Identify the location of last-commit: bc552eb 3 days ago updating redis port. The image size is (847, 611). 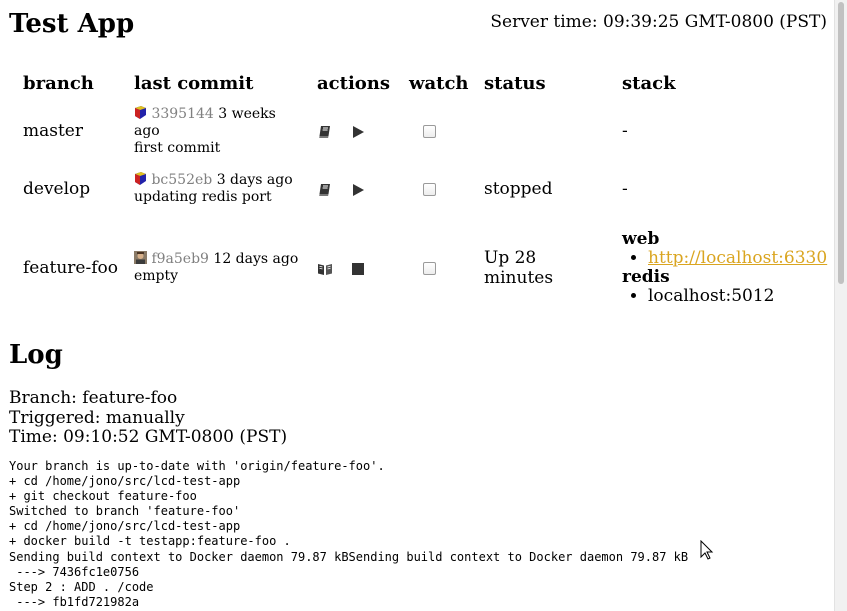
(211, 189).